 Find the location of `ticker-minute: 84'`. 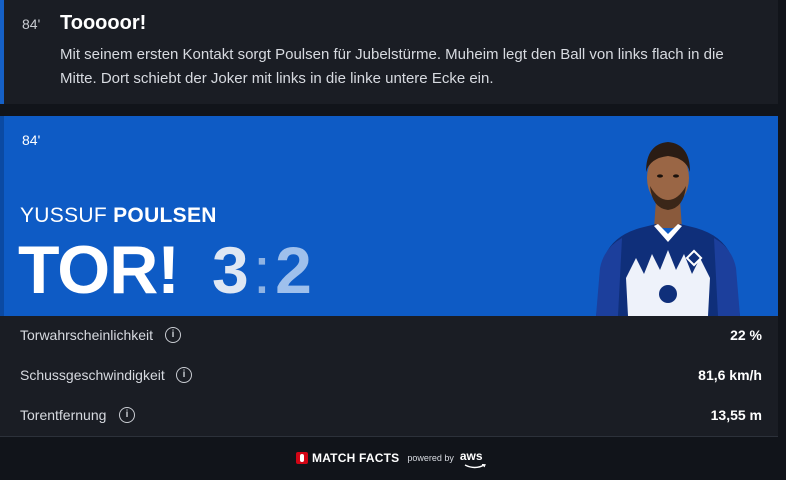

ticker-minute: 84' is located at coordinates (31, 24).